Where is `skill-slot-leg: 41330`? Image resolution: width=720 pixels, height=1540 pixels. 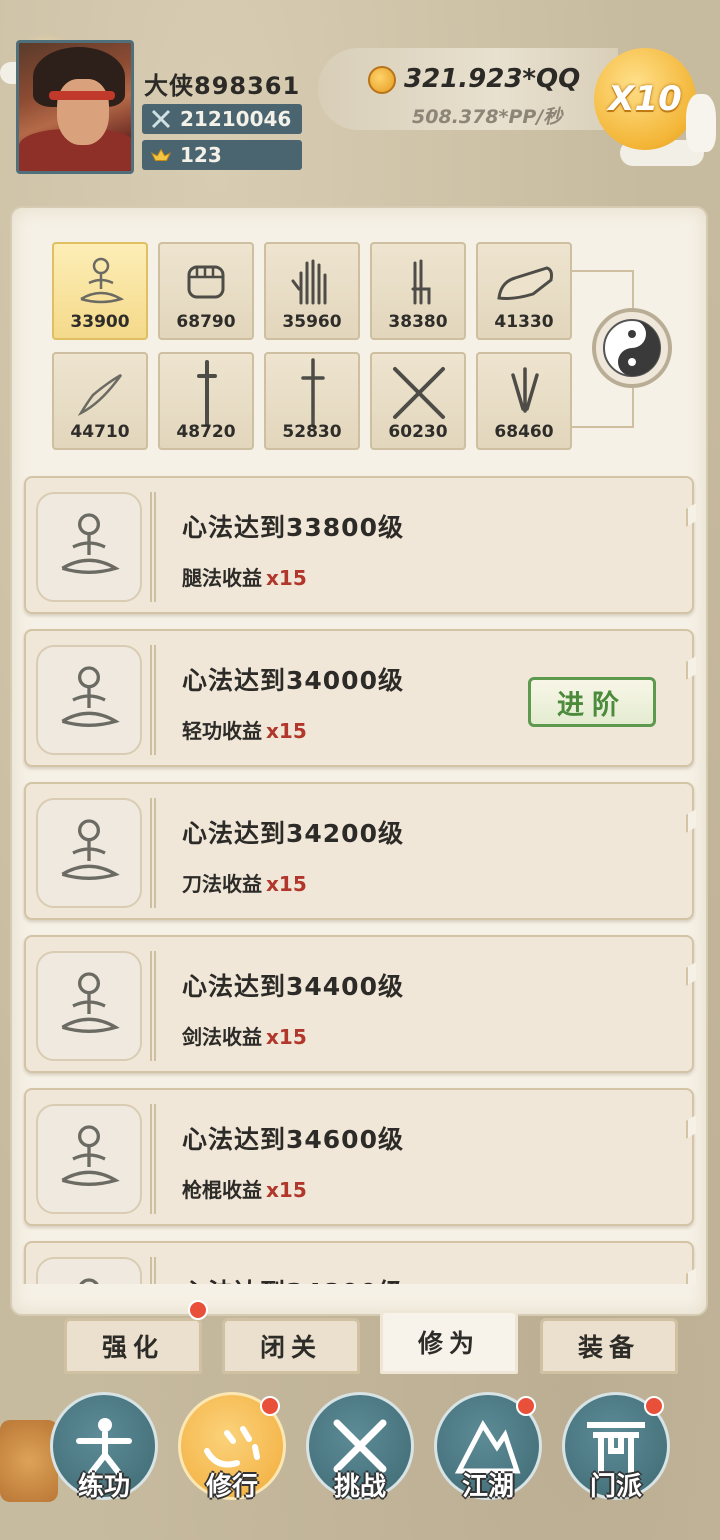
skill-slot-leg: 41330 is located at coordinates (524, 291).